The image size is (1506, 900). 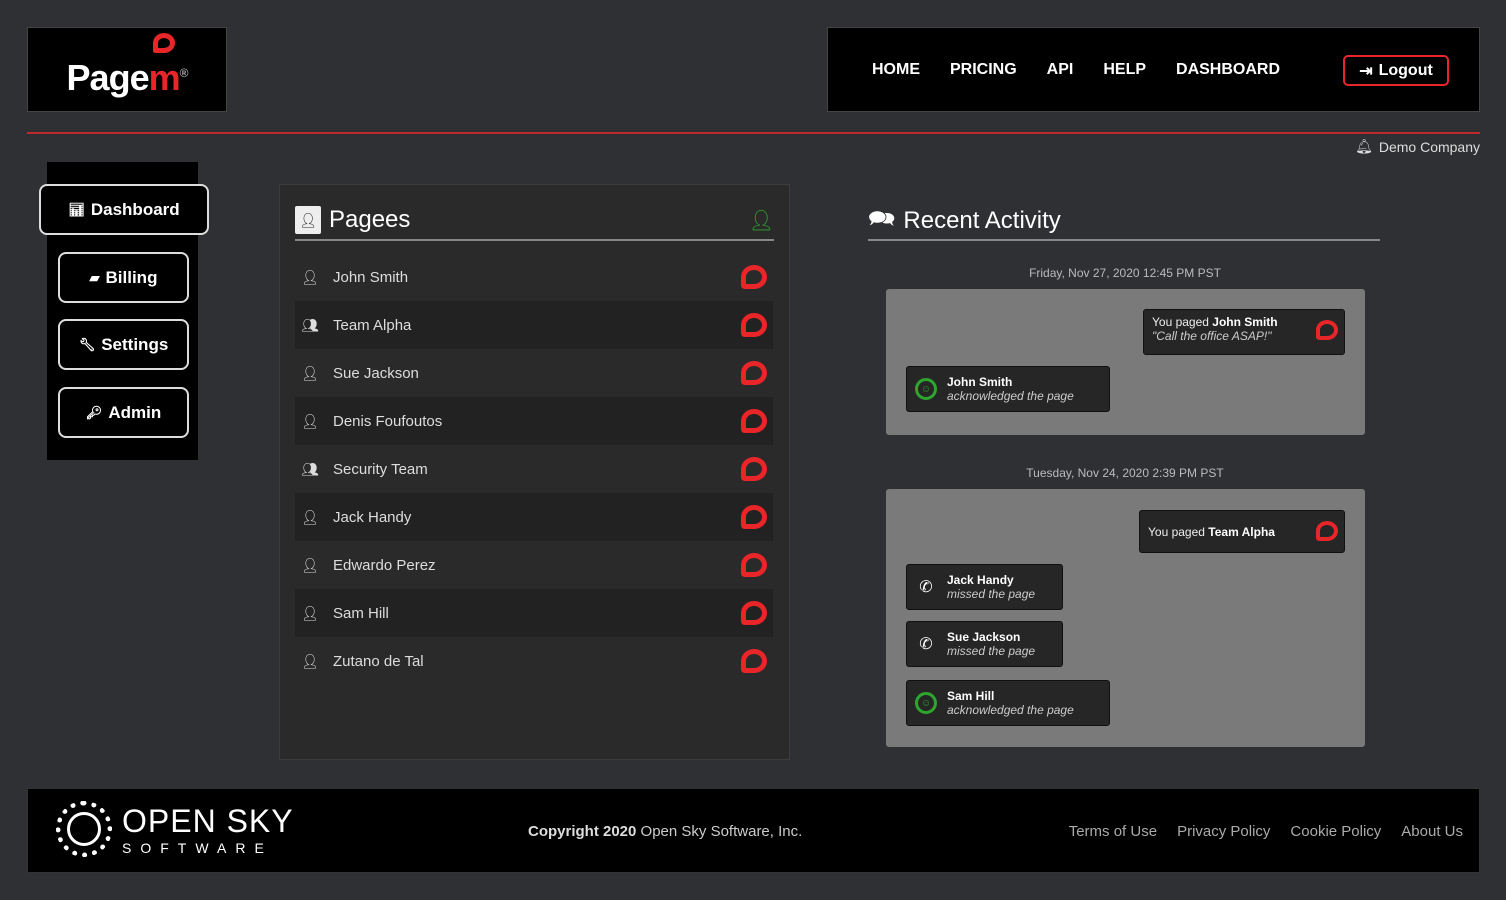 I want to click on activity-date: Tuesday, Nov 24, 2020 2:39 PM PST, so click(x=1125, y=473).